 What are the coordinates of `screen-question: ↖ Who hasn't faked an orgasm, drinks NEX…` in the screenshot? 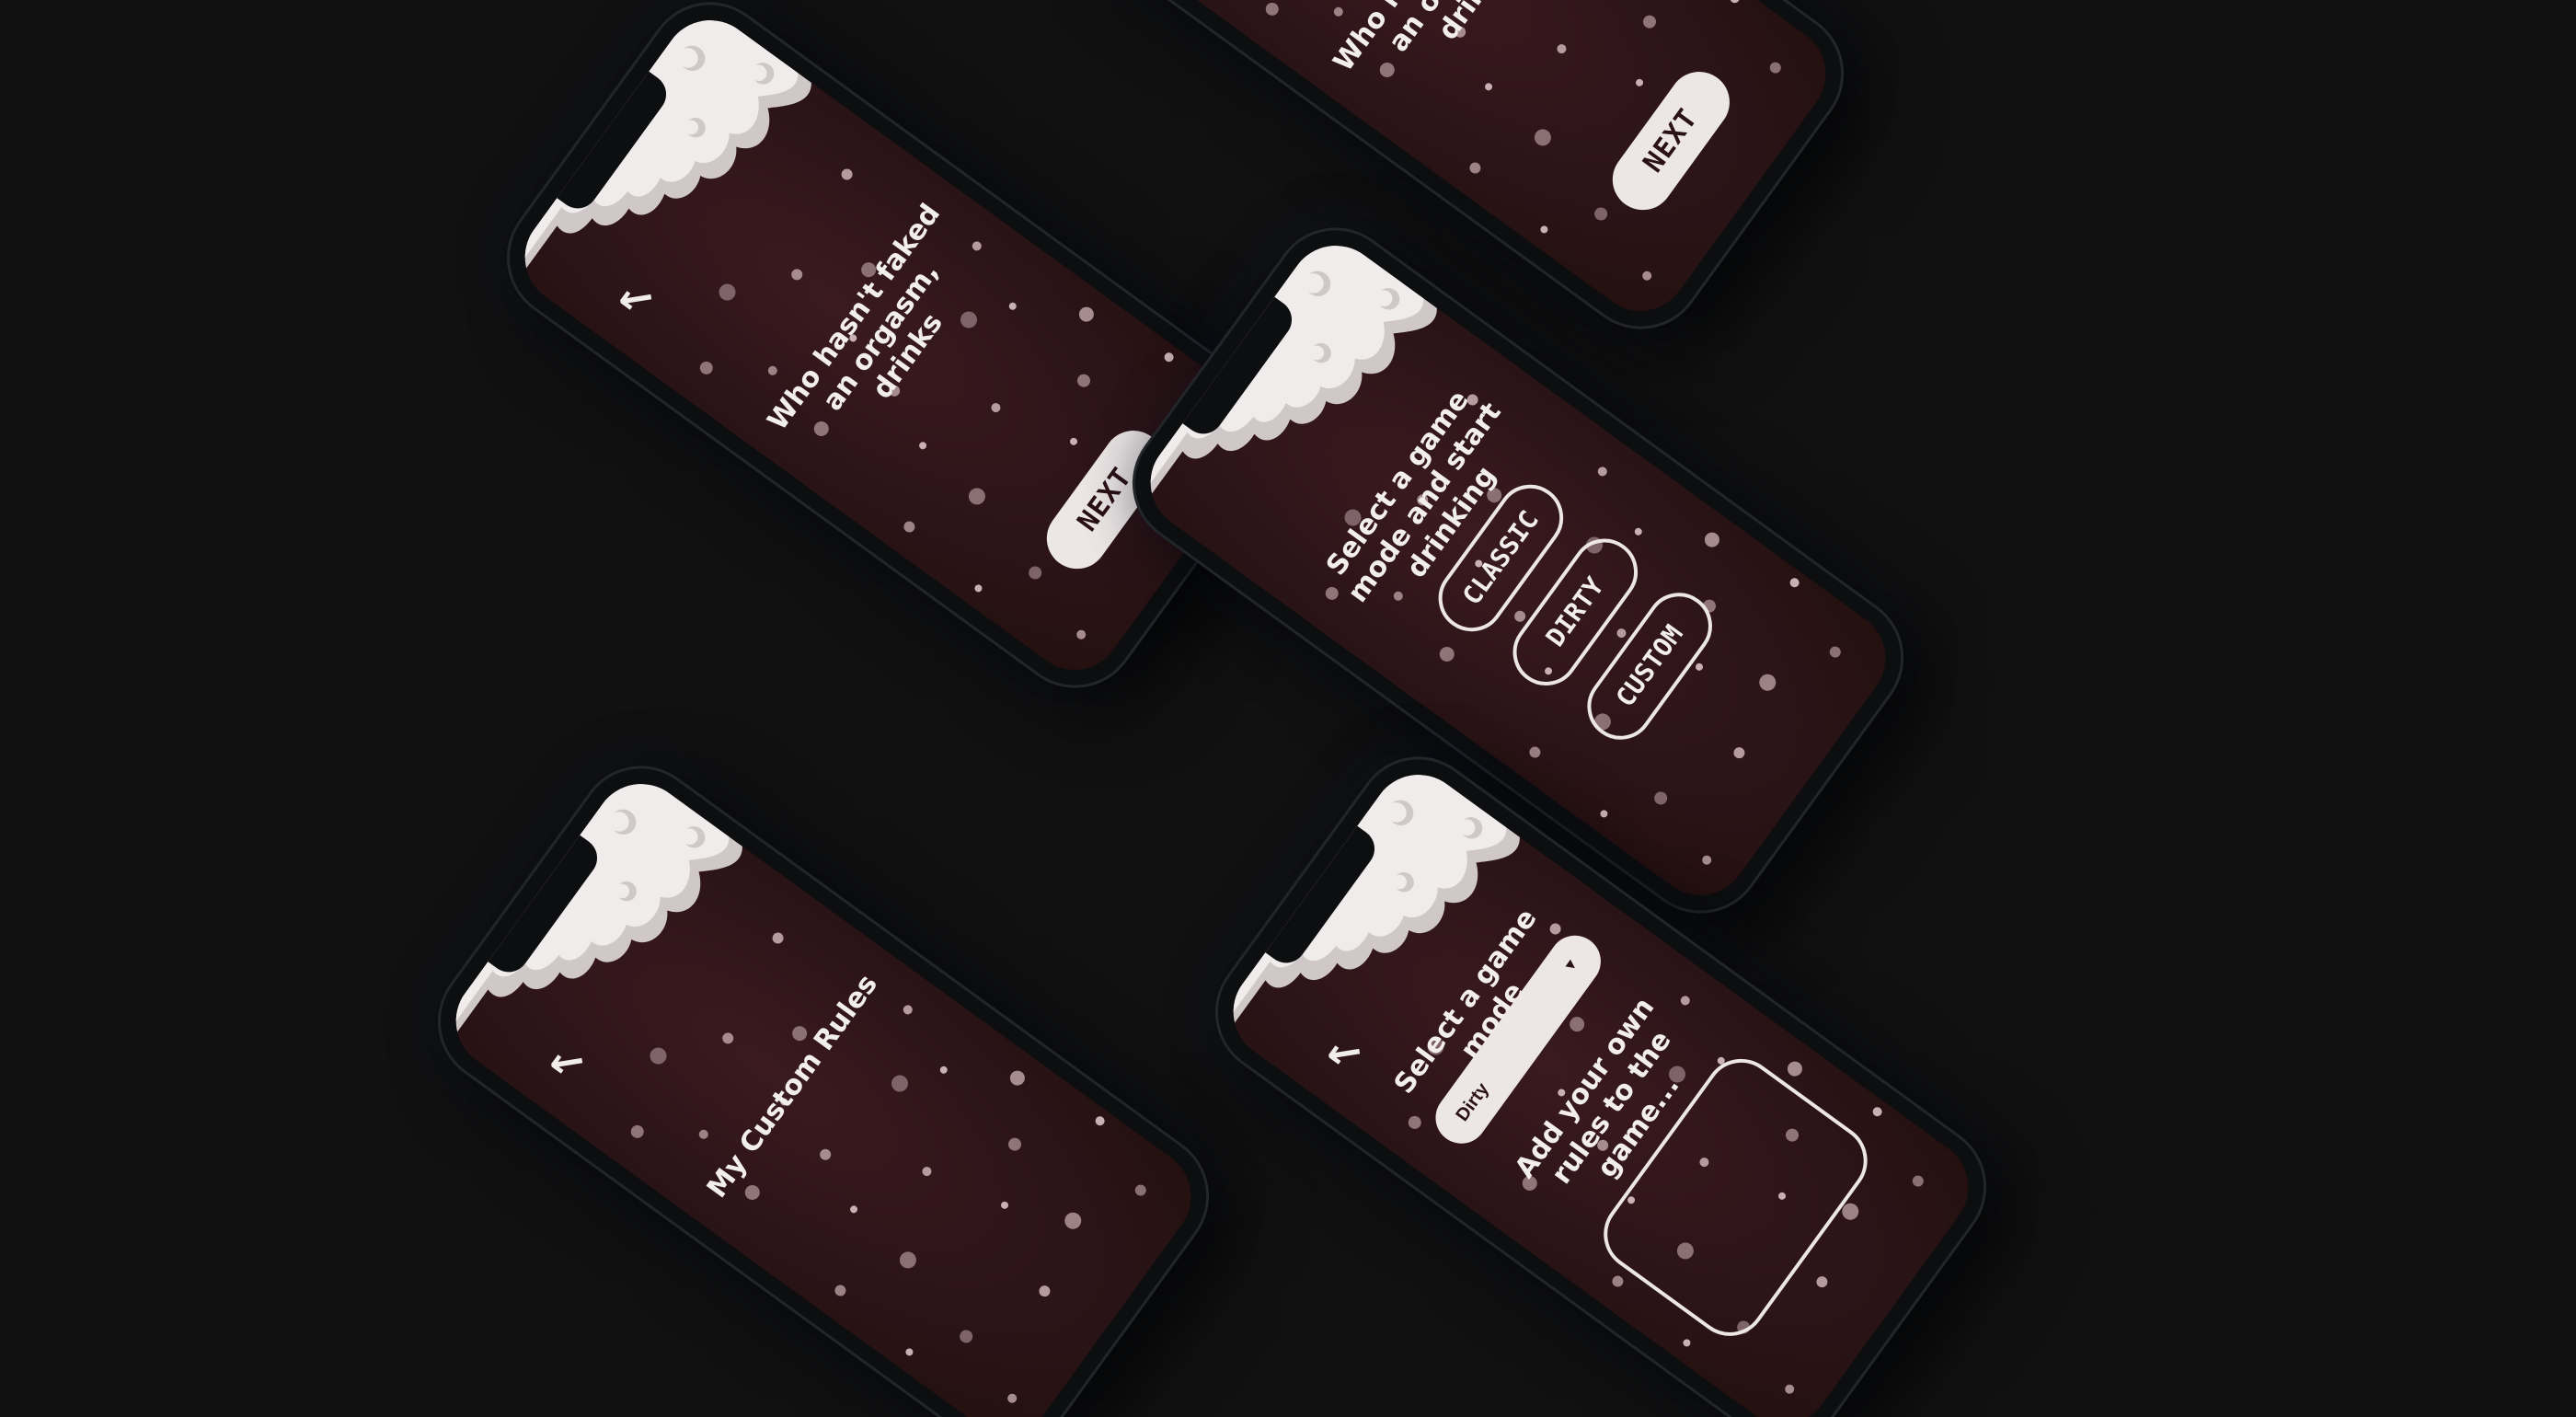 It's located at (892, 345).